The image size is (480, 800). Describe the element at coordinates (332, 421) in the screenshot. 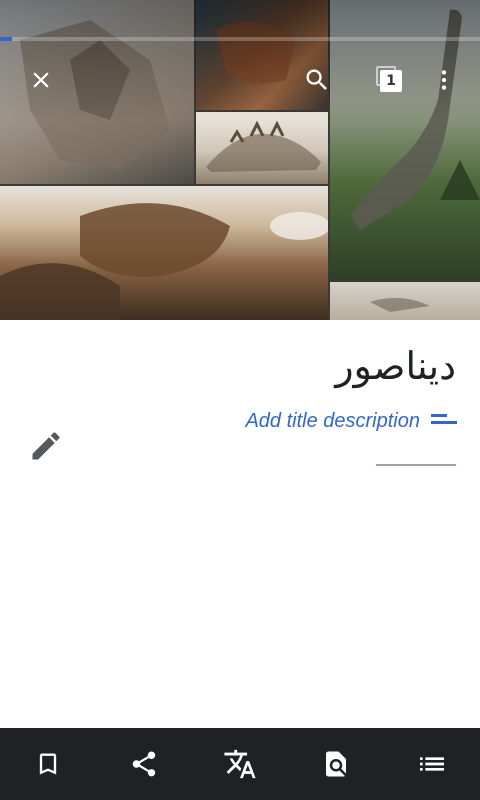

I see `add-title-description-link: Add title description` at that location.